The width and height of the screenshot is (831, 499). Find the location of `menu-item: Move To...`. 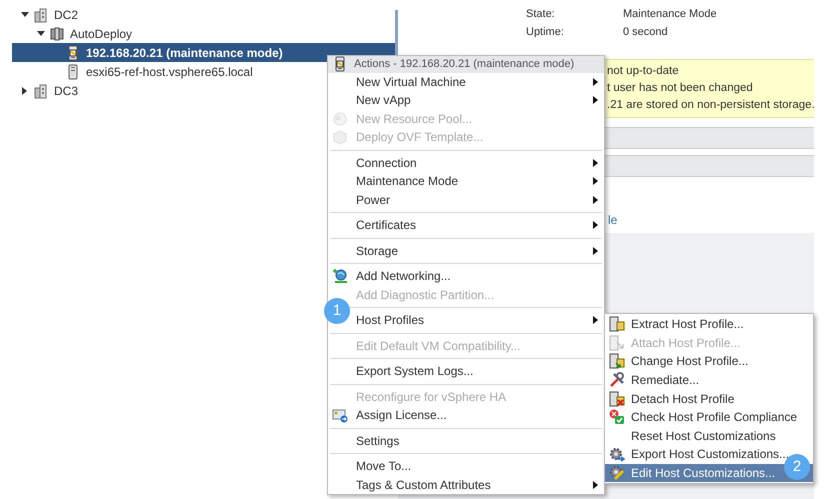

menu-item: Move To... is located at coordinates (480, 466).